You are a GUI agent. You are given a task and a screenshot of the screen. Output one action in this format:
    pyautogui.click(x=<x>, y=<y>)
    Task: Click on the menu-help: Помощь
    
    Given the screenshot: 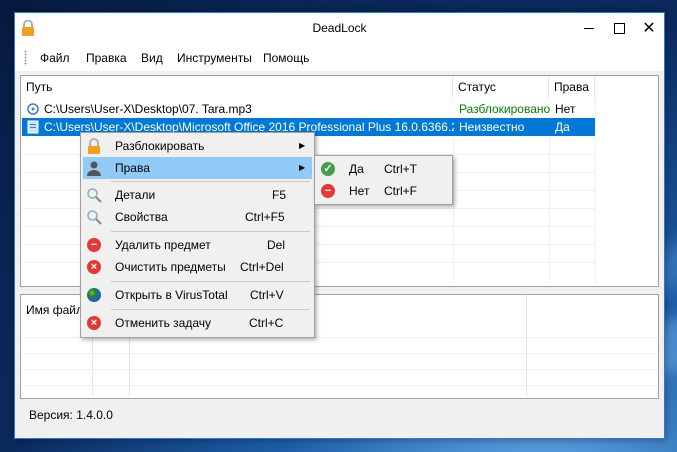 What is the action you would take?
    pyautogui.click(x=286, y=58)
    